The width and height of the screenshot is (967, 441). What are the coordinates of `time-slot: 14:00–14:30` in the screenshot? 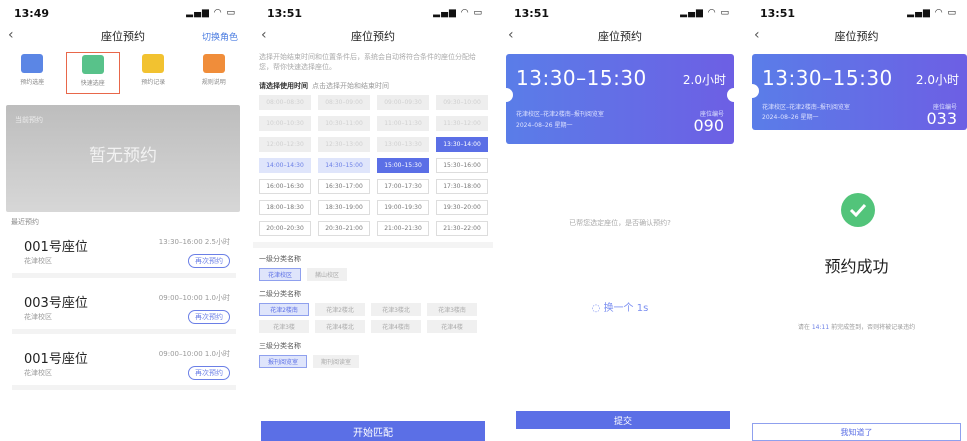 It's located at (285, 165).